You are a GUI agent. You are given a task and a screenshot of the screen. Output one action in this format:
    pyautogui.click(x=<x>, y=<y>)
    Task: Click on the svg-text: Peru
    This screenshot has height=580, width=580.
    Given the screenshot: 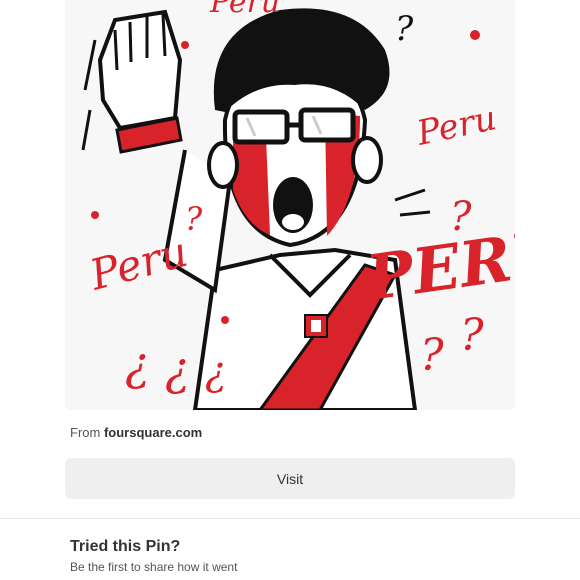 What is the action you would take?
    pyautogui.click(x=244, y=10)
    